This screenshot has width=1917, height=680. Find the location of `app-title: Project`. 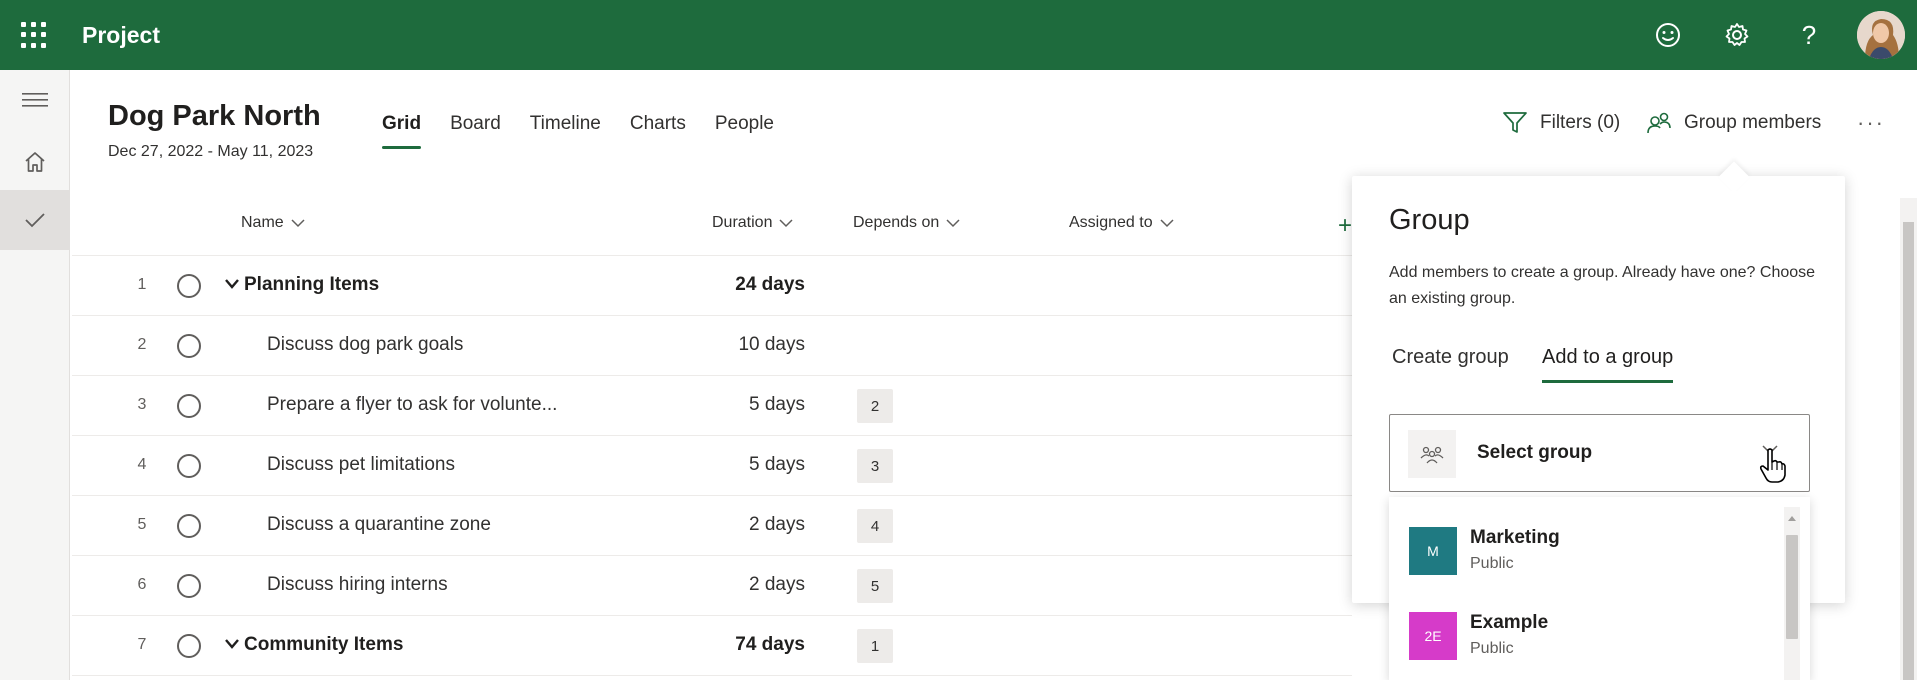

app-title: Project is located at coordinates (121, 35).